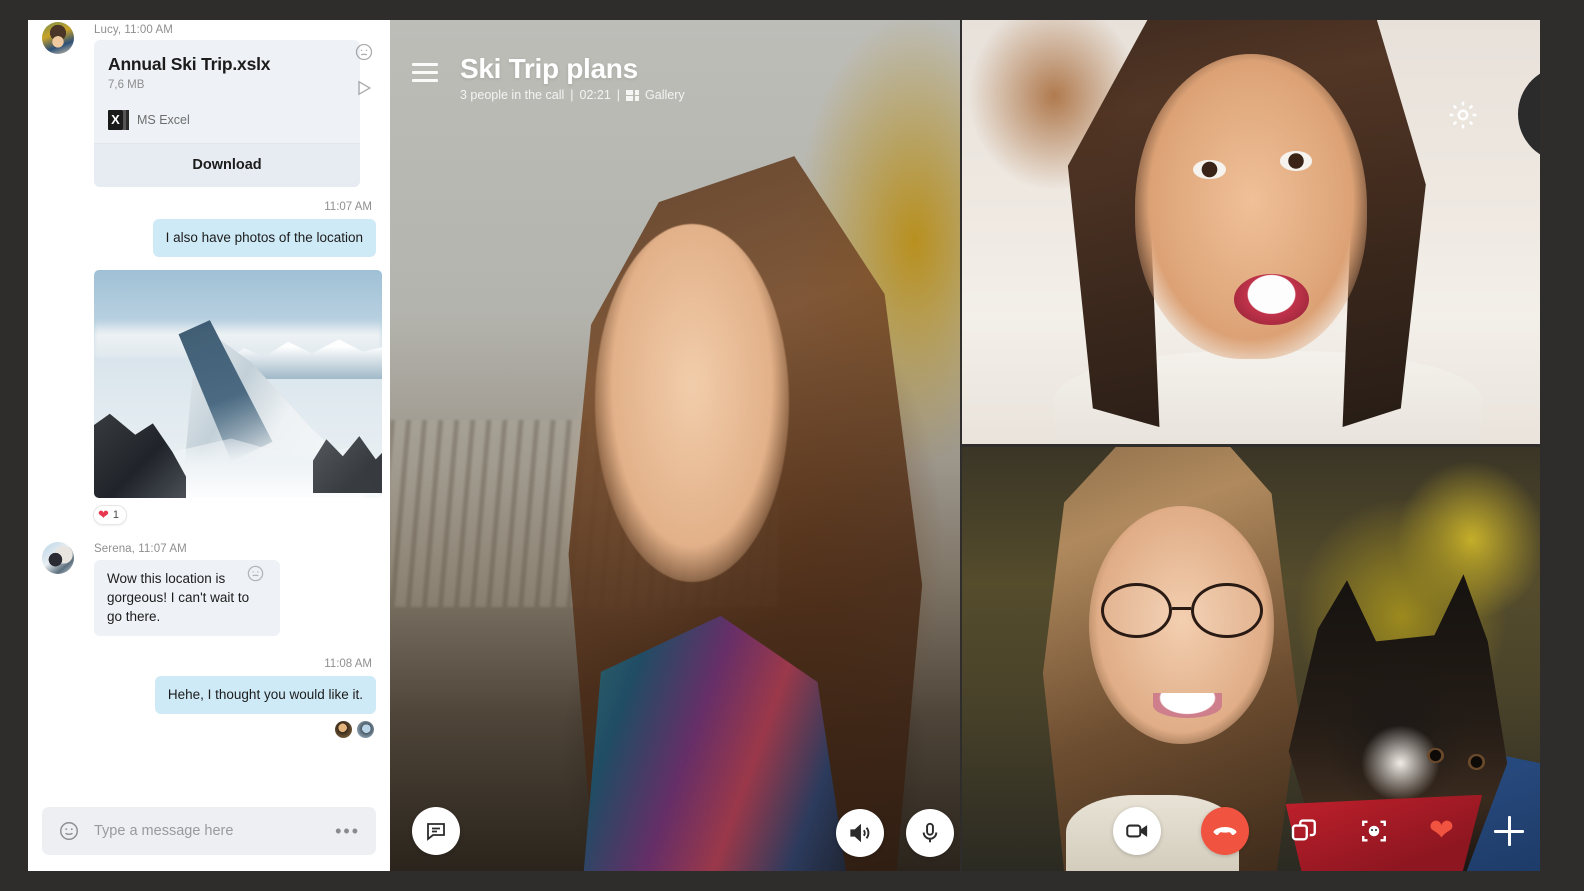  I want to click on microphone-button, so click(930, 833).